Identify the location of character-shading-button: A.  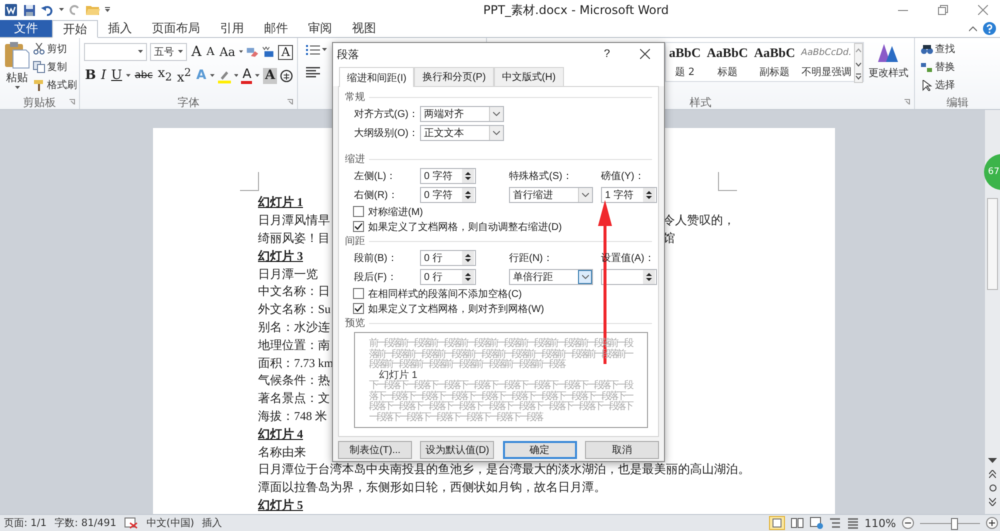
(270, 76).